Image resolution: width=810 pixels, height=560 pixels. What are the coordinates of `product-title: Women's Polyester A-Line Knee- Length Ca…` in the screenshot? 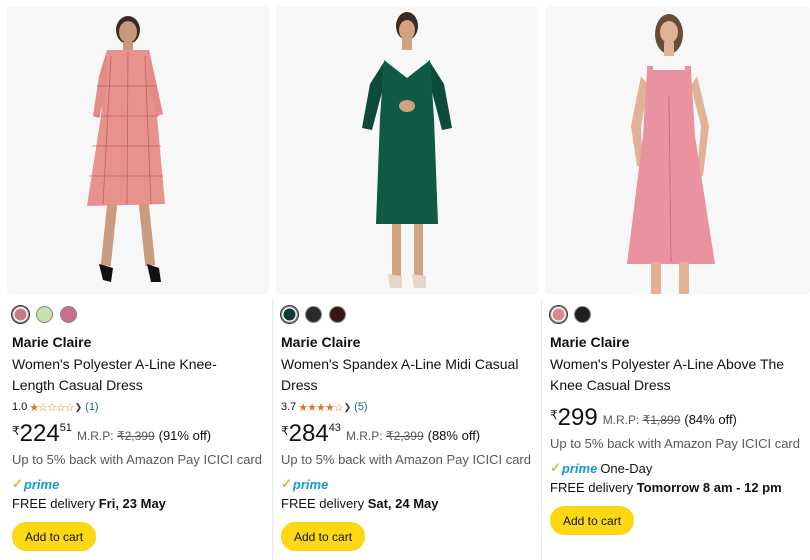 It's located at (138, 375).